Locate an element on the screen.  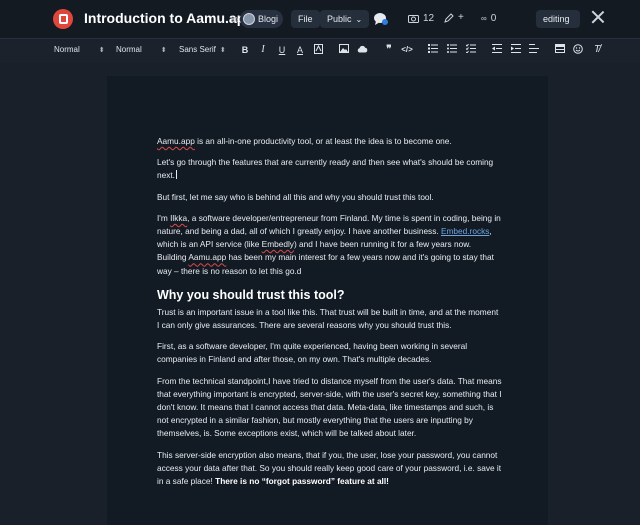
bold-icon: B is located at coordinates (245, 50).